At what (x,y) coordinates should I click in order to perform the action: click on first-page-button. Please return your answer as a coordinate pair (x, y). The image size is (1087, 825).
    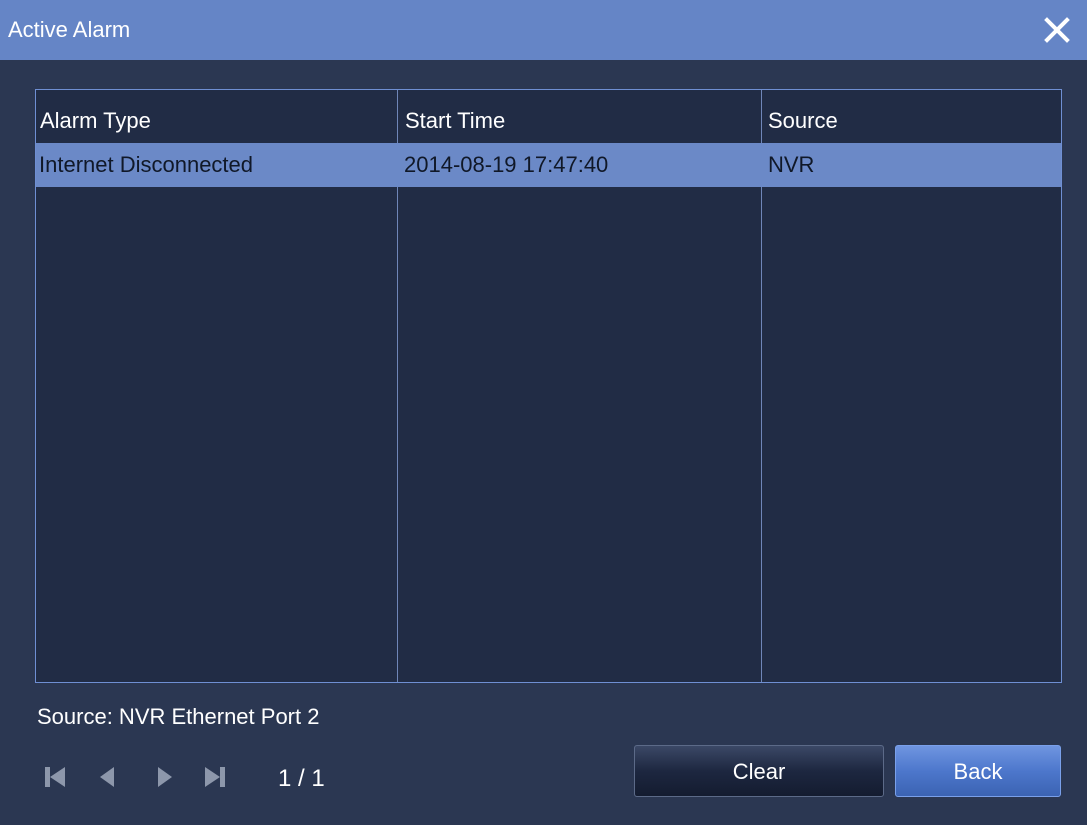
    Looking at the image, I should click on (55, 777).